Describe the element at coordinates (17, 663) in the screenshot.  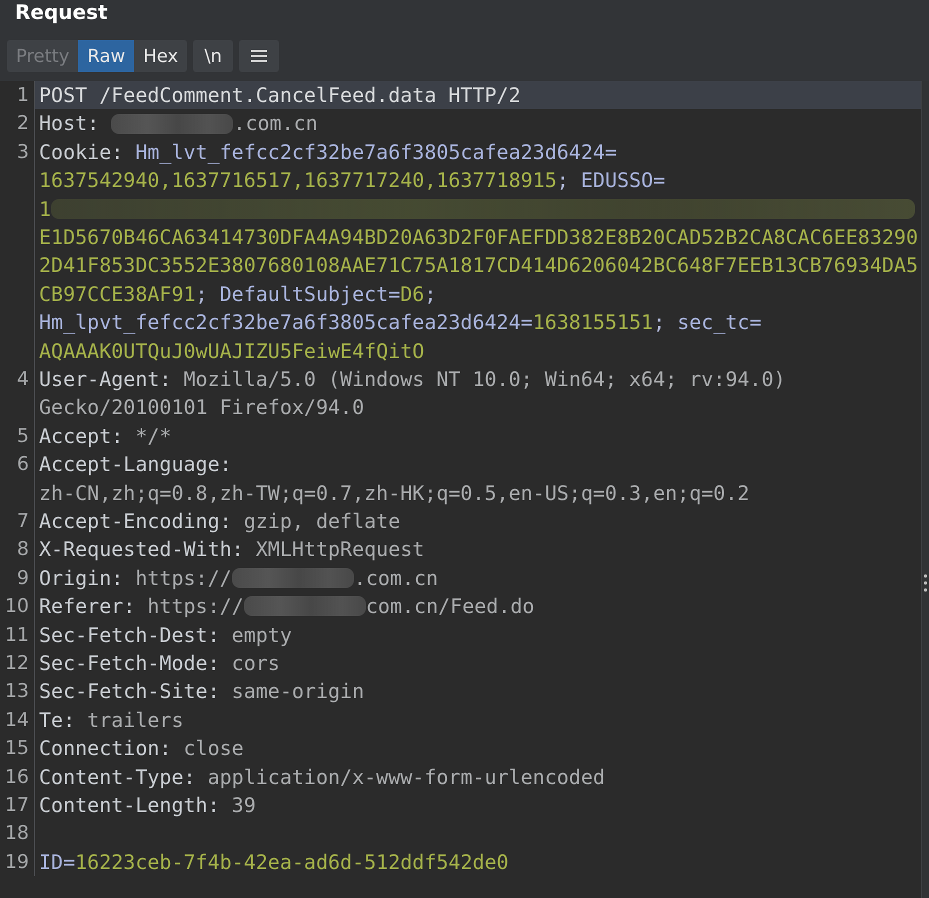
I see `line-number: 12` at that location.